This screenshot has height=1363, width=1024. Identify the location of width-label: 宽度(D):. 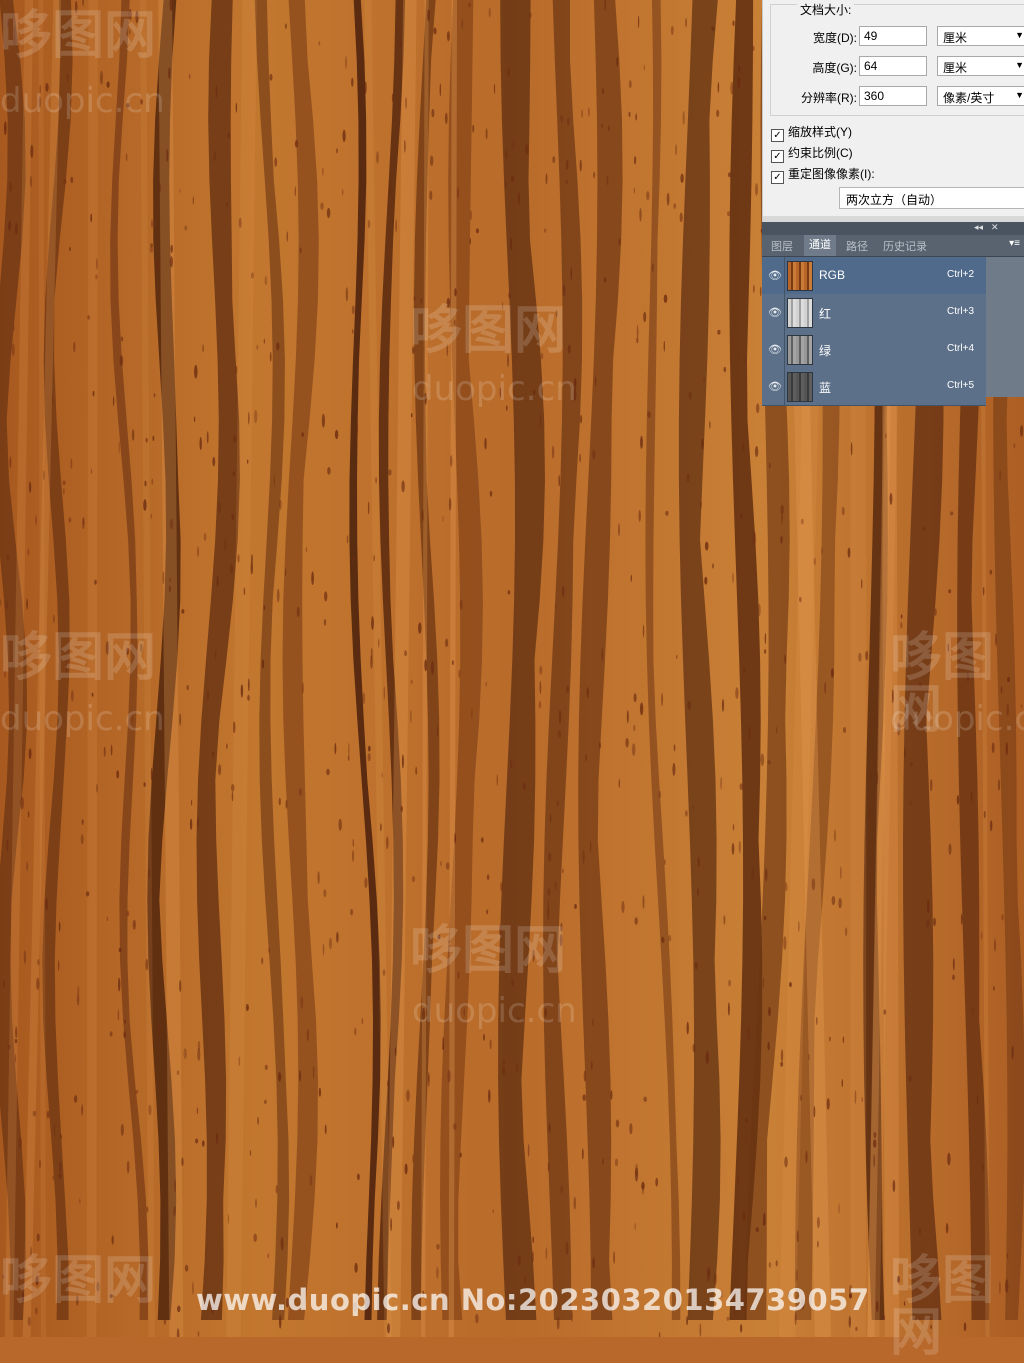
(835, 38).